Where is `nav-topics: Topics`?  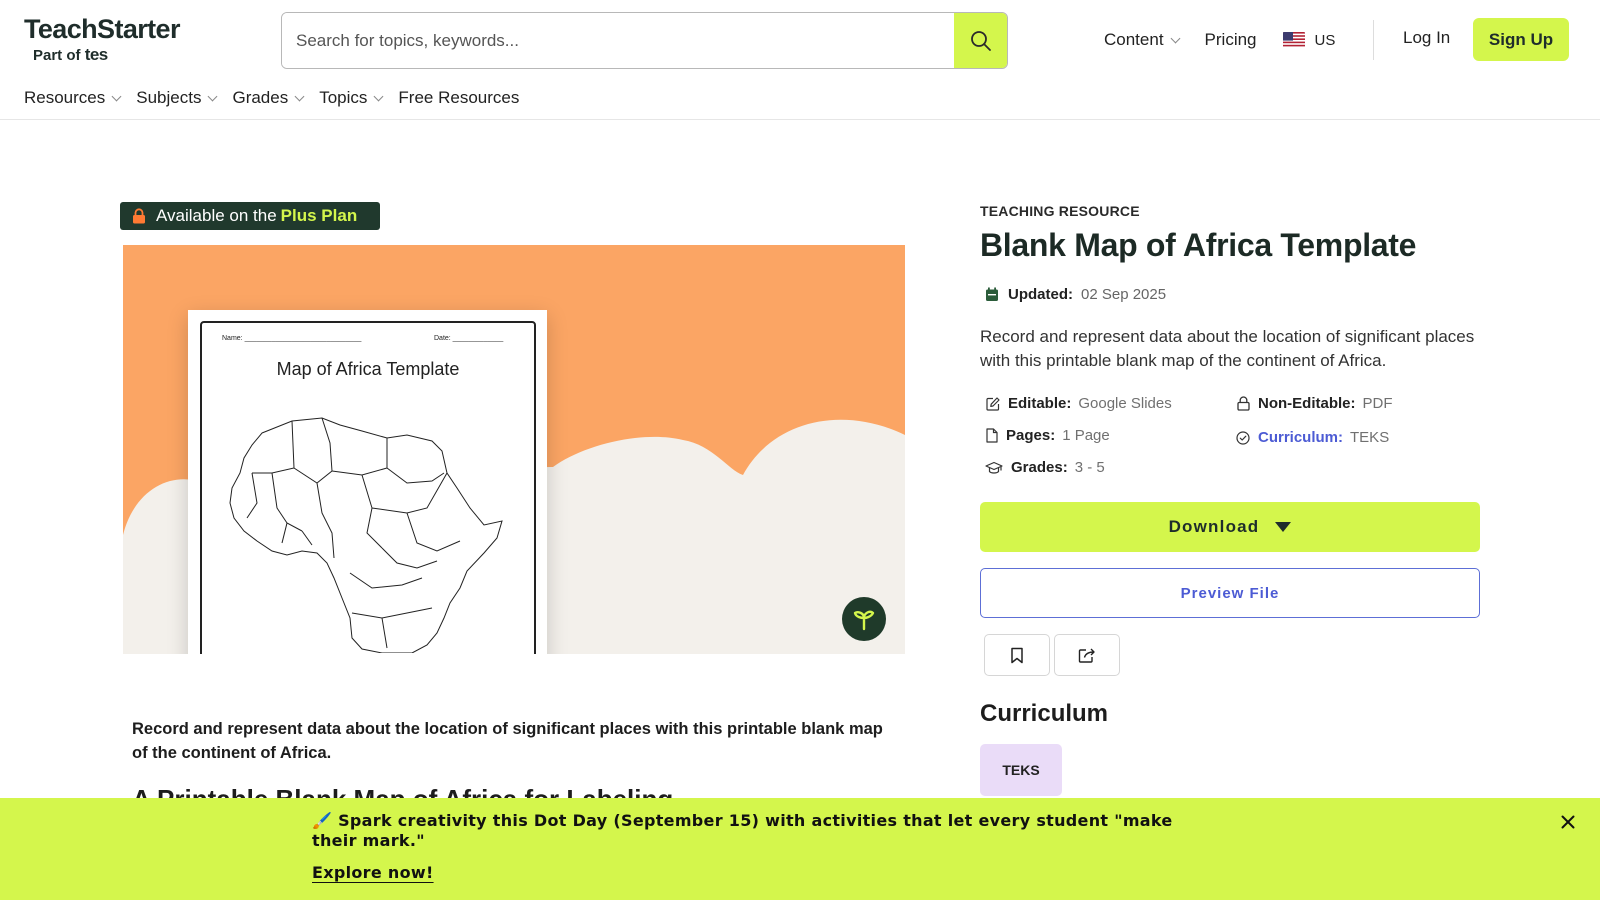 nav-topics: Topics is located at coordinates (351, 98).